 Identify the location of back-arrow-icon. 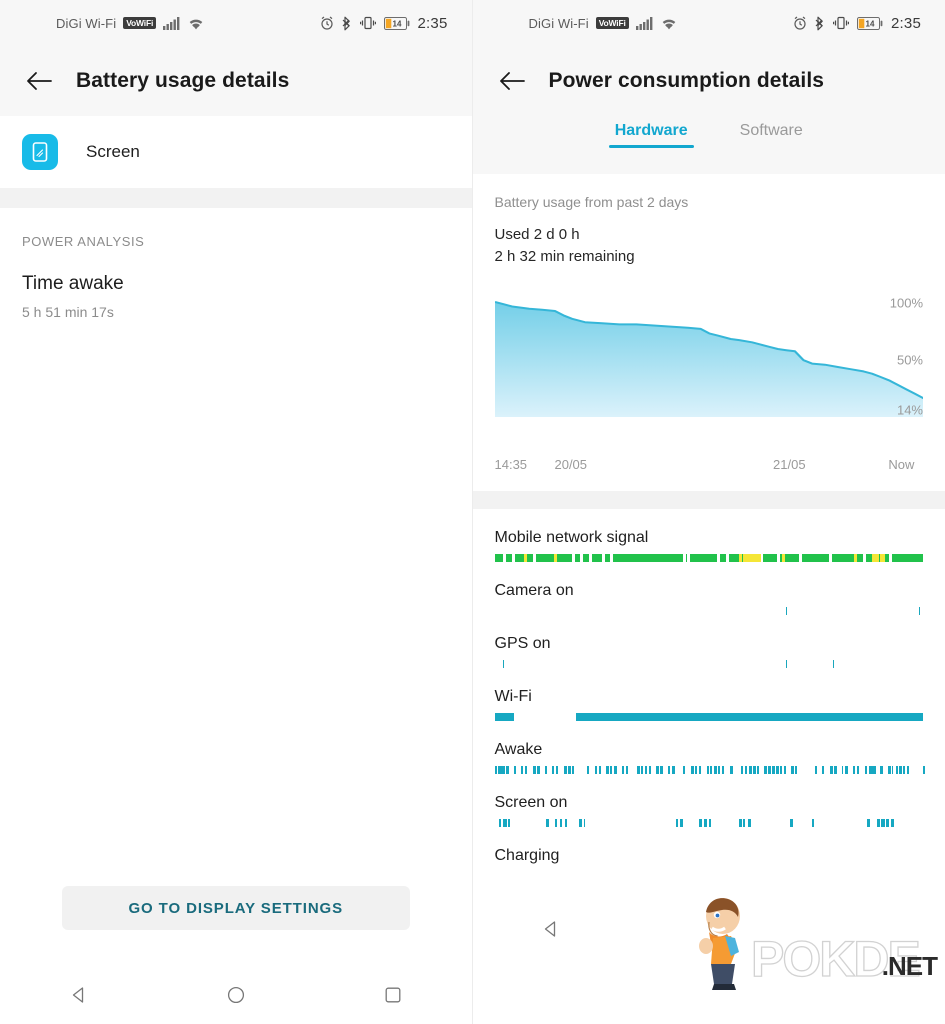
(39, 81).